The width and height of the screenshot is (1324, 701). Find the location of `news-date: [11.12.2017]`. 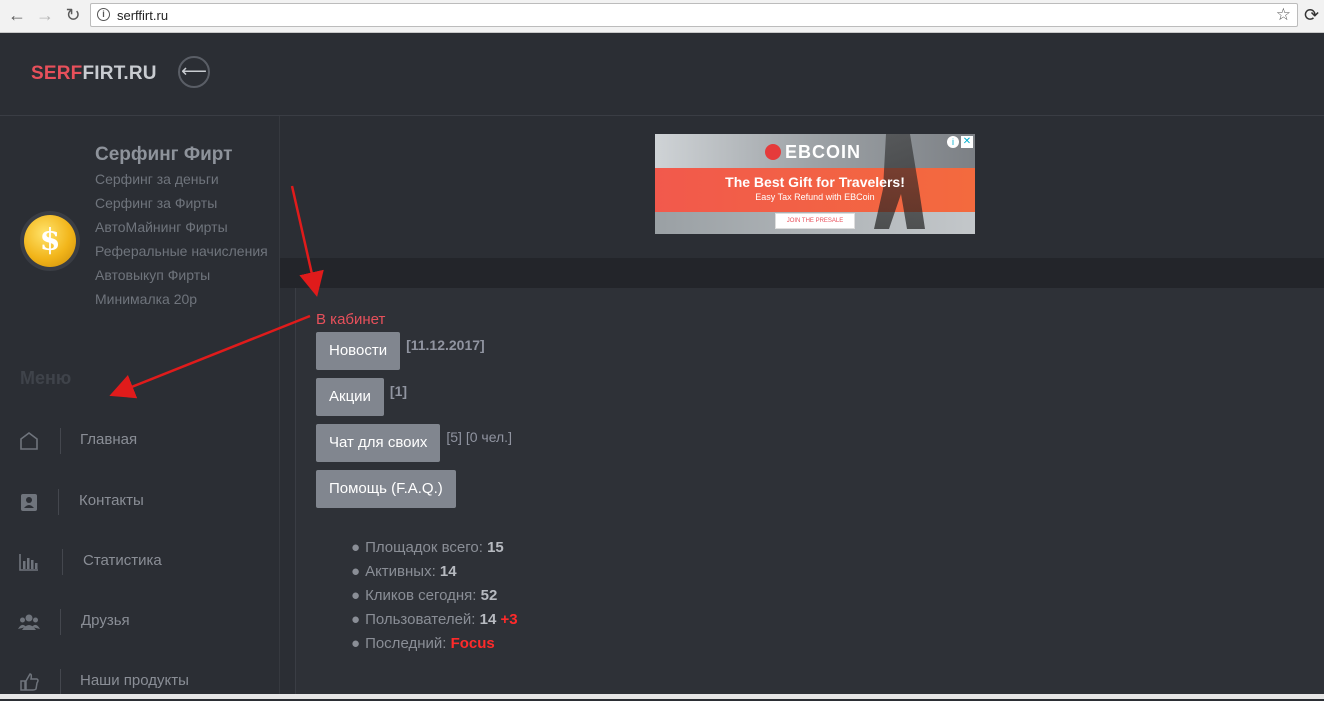

news-date: [11.12.2017] is located at coordinates (445, 345).